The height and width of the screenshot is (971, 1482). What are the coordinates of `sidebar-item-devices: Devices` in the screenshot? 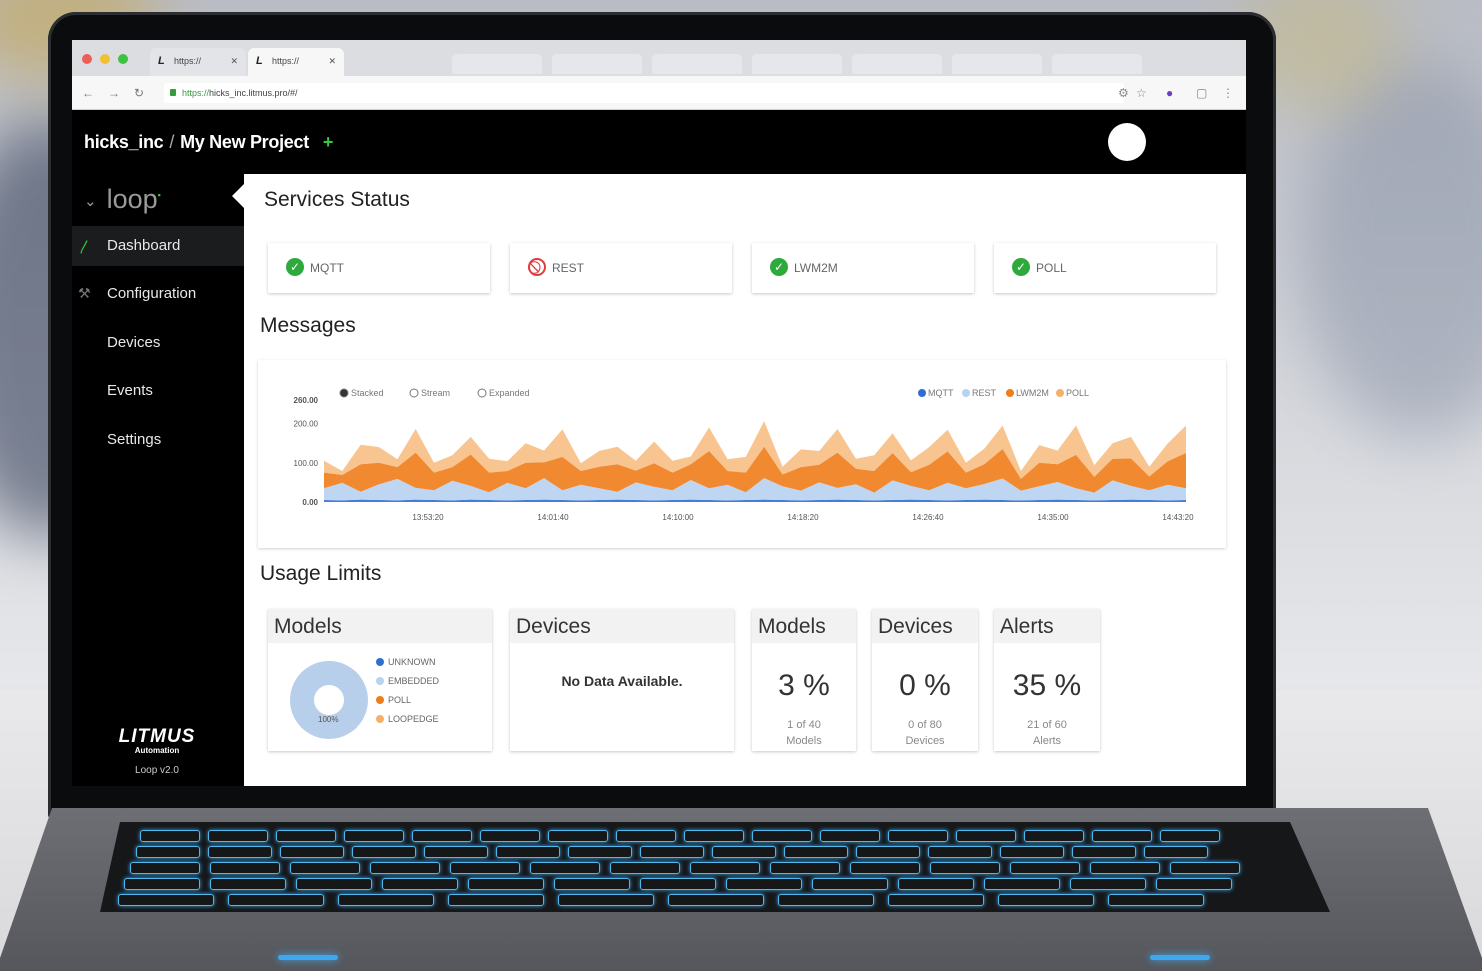 It's located at (158, 343).